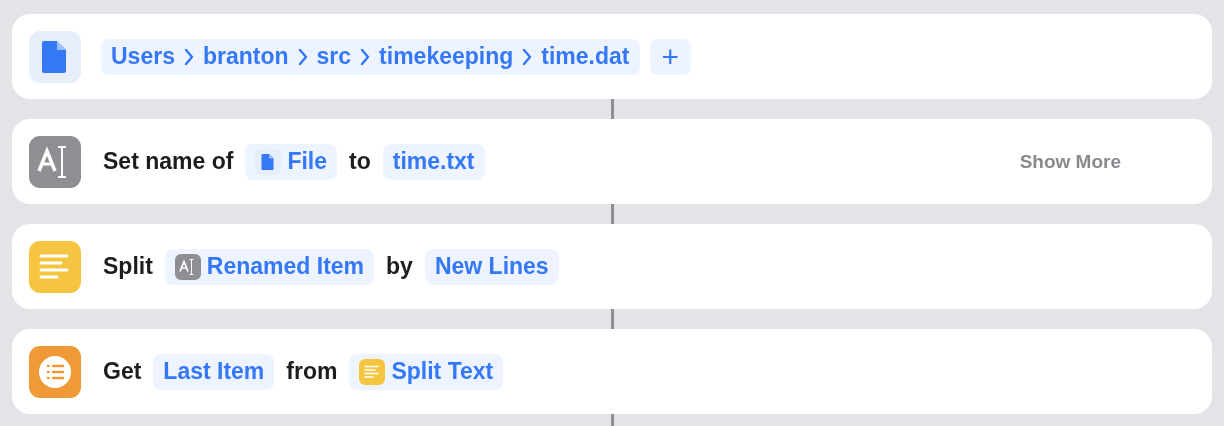  I want to click on token-label: Split Text, so click(442, 371).